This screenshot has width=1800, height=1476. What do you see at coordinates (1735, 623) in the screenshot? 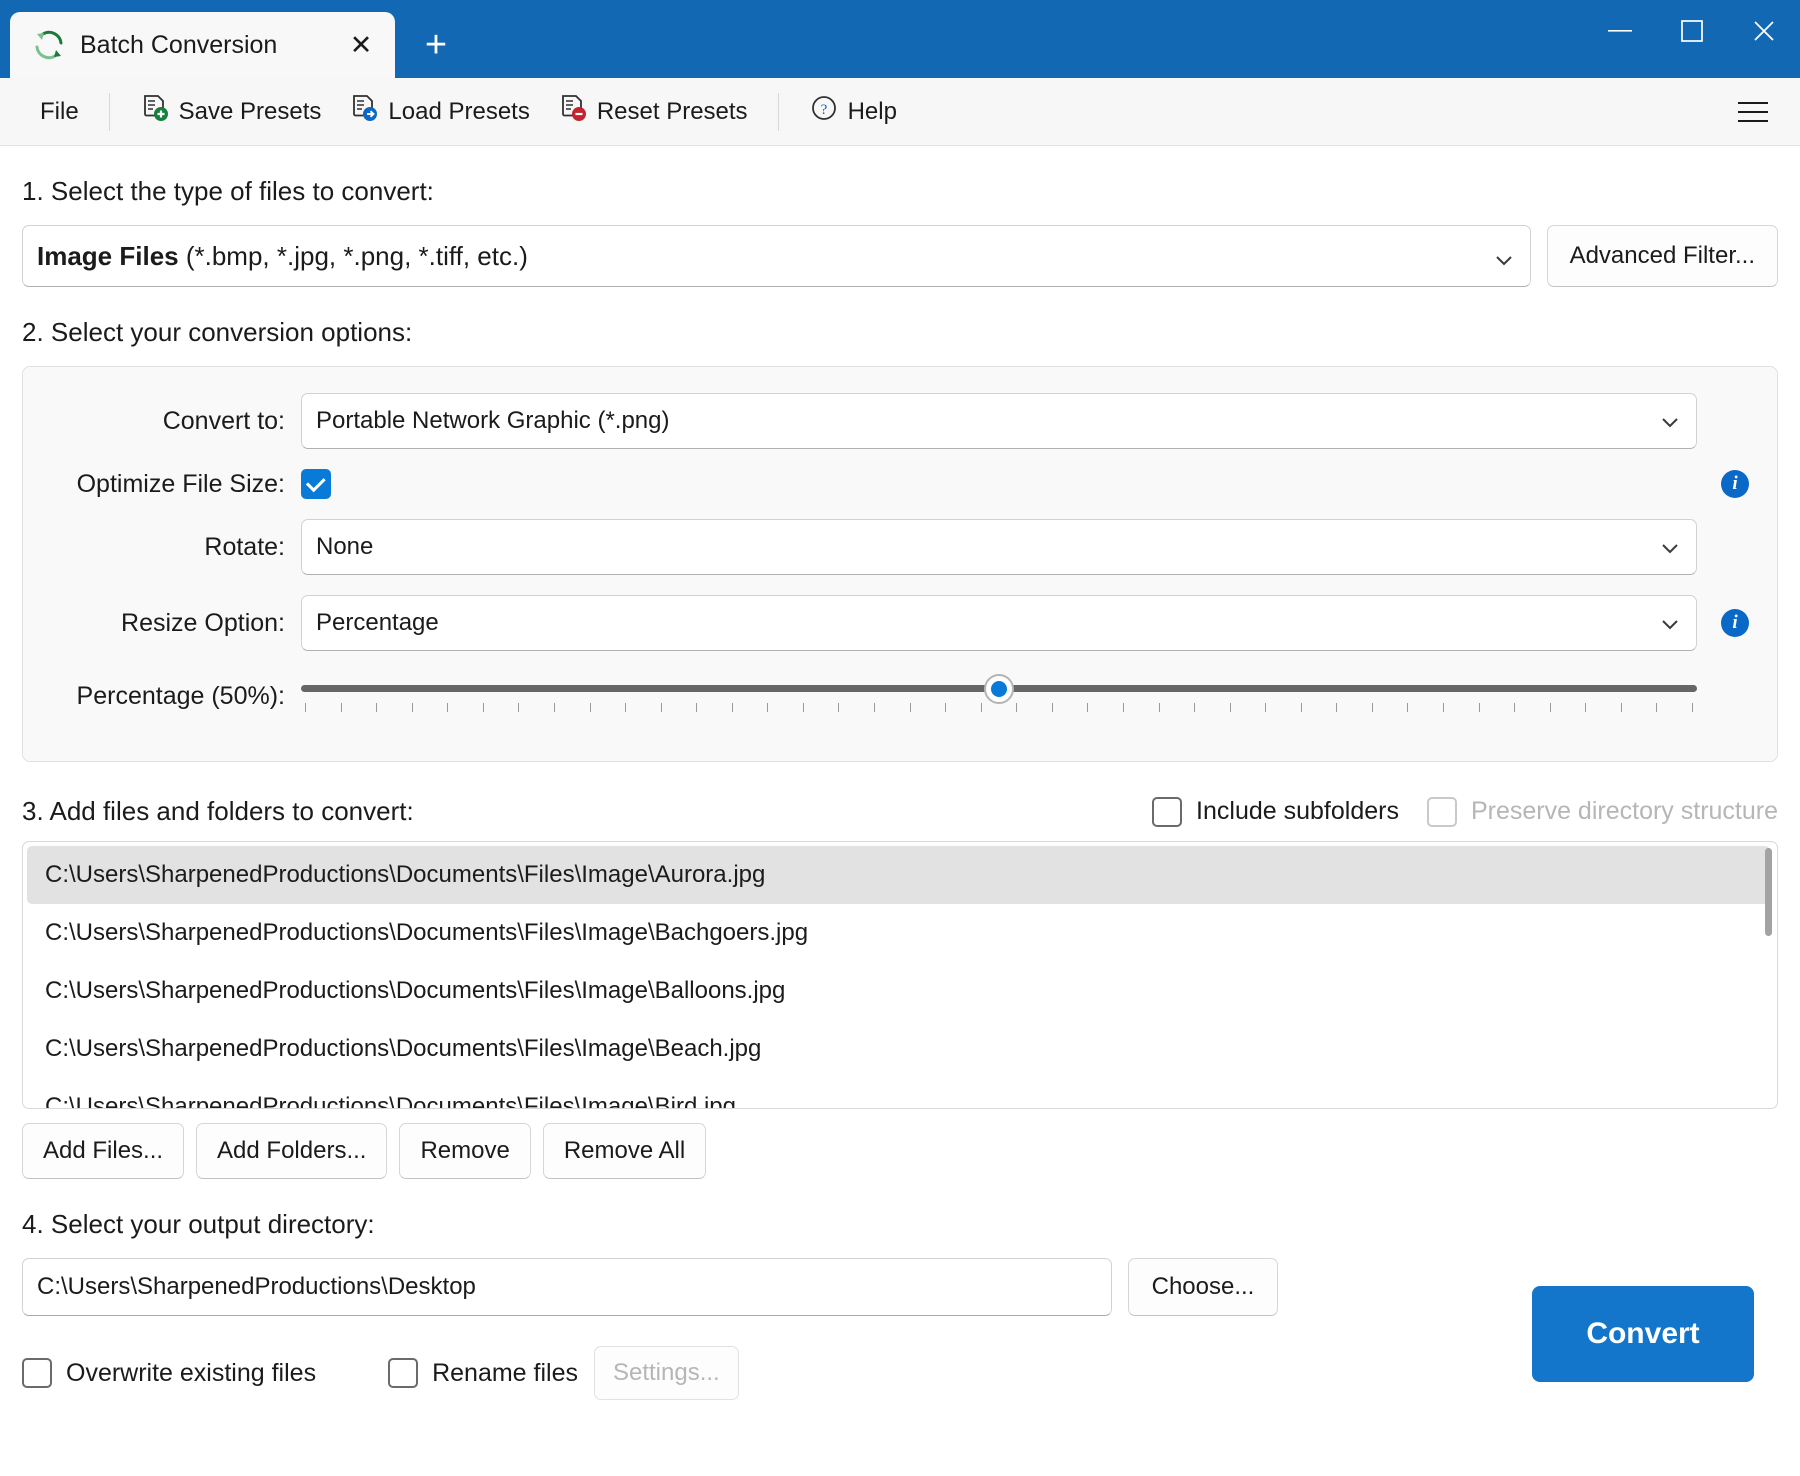
I see `resize-info-icon: i` at bounding box center [1735, 623].